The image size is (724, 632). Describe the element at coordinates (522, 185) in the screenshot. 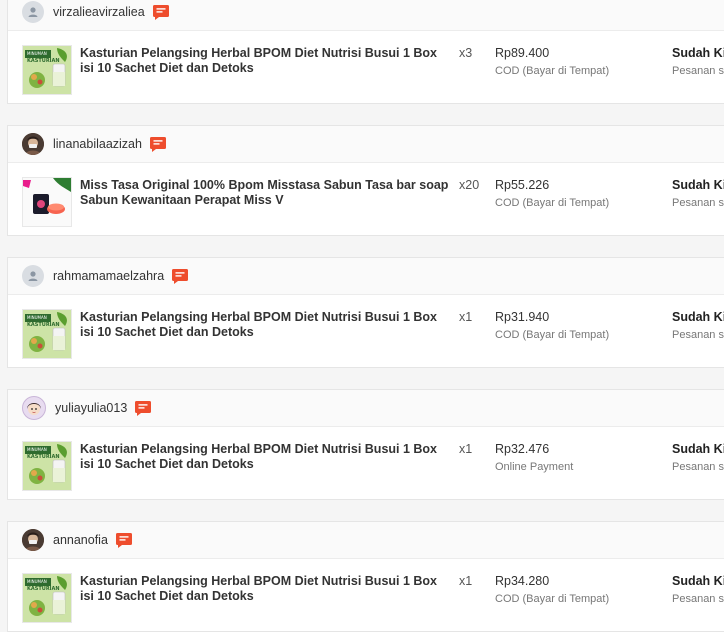

I see `order-price: Rp55.226` at that location.